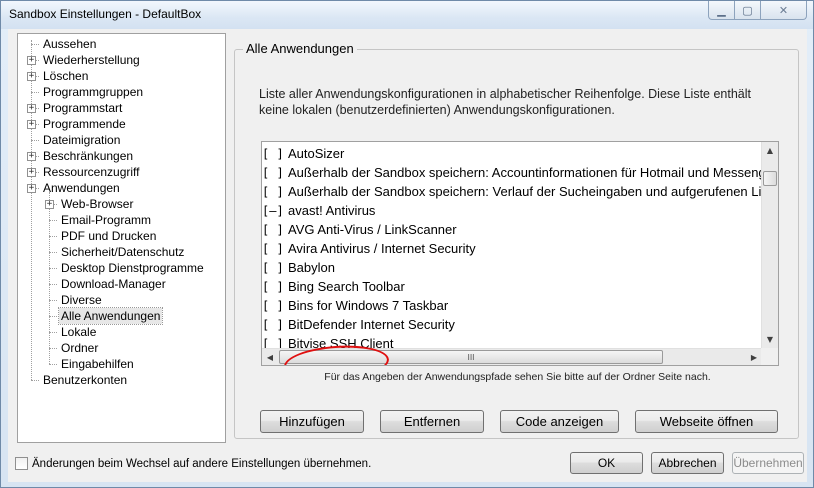  What do you see at coordinates (512, 286) in the screenshot?
I see `app-list-item: [ ] Bing Search Toolbar` at bounding box center [512, 286].